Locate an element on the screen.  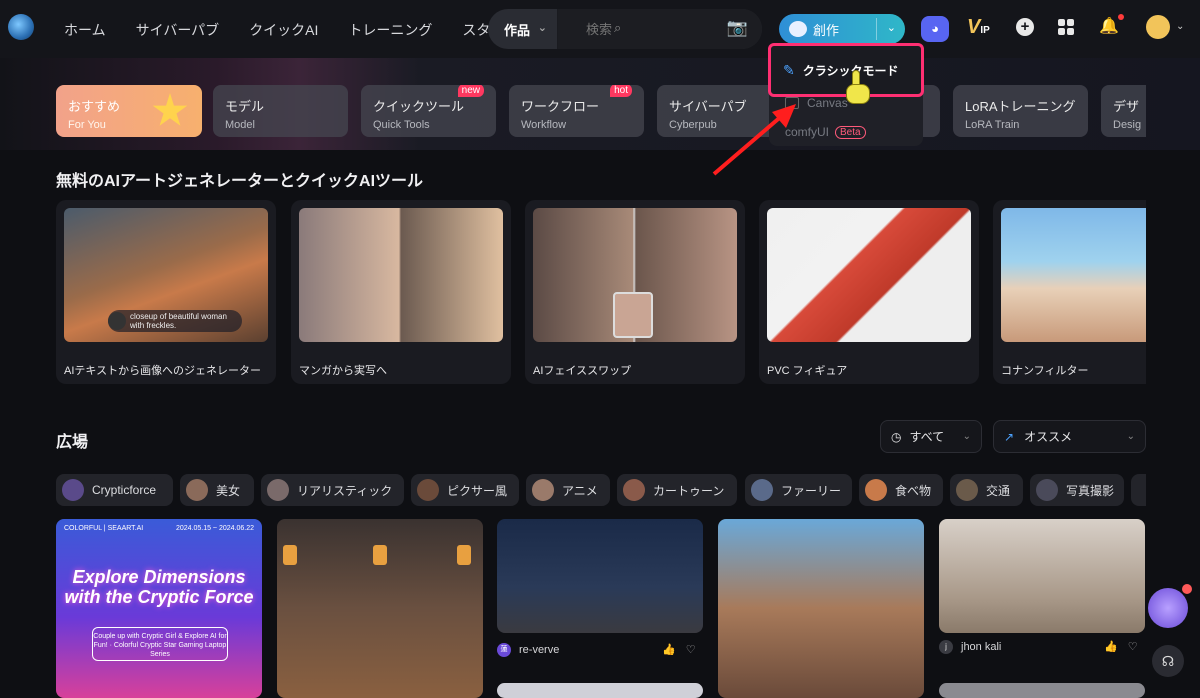
time-filter-select: ◷ すべて ⌄ is located at coordinates (931, 436).